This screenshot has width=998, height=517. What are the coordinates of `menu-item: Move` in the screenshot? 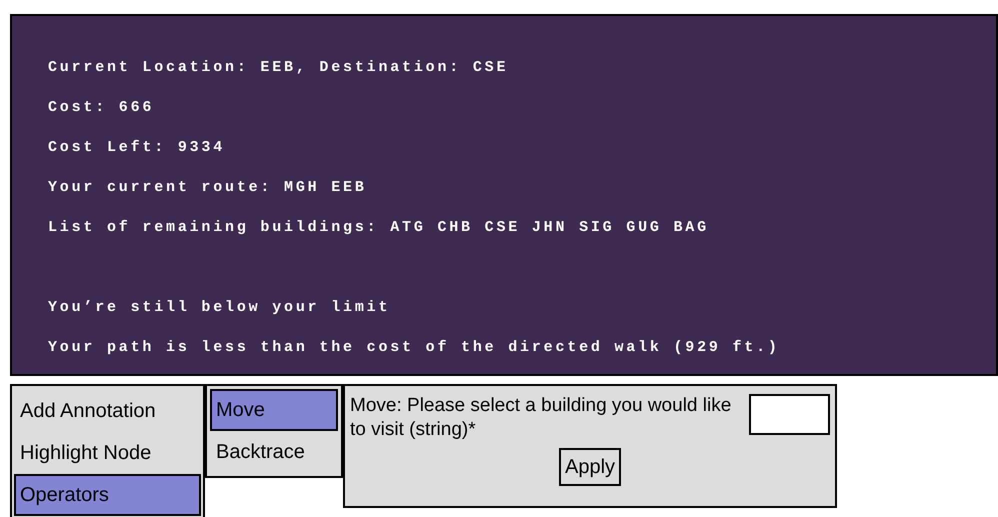 It's located at (274, 410).